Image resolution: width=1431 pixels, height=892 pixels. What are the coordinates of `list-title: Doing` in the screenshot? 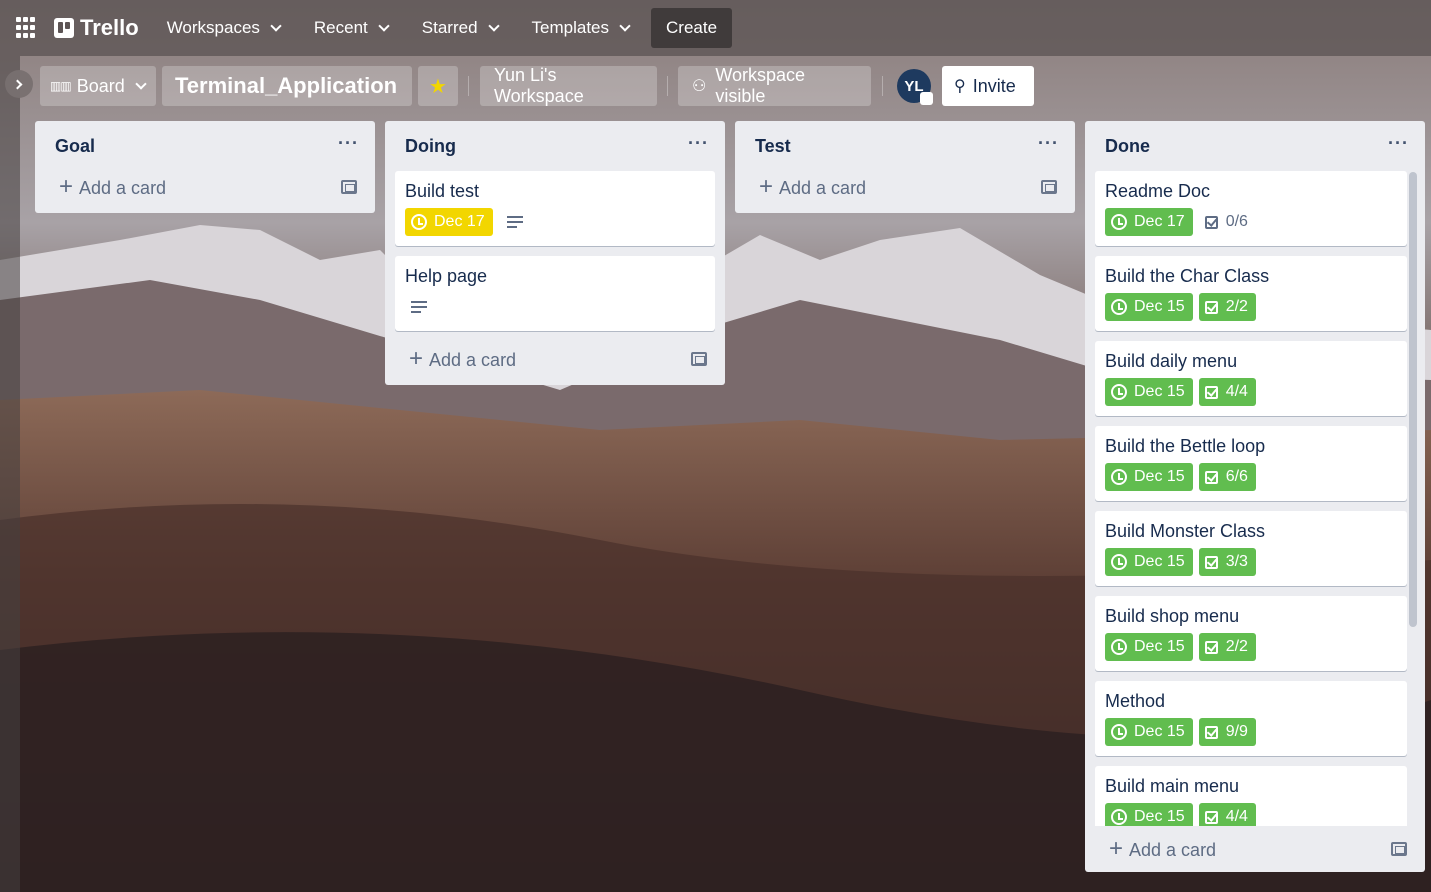 It's located at (430, 146).